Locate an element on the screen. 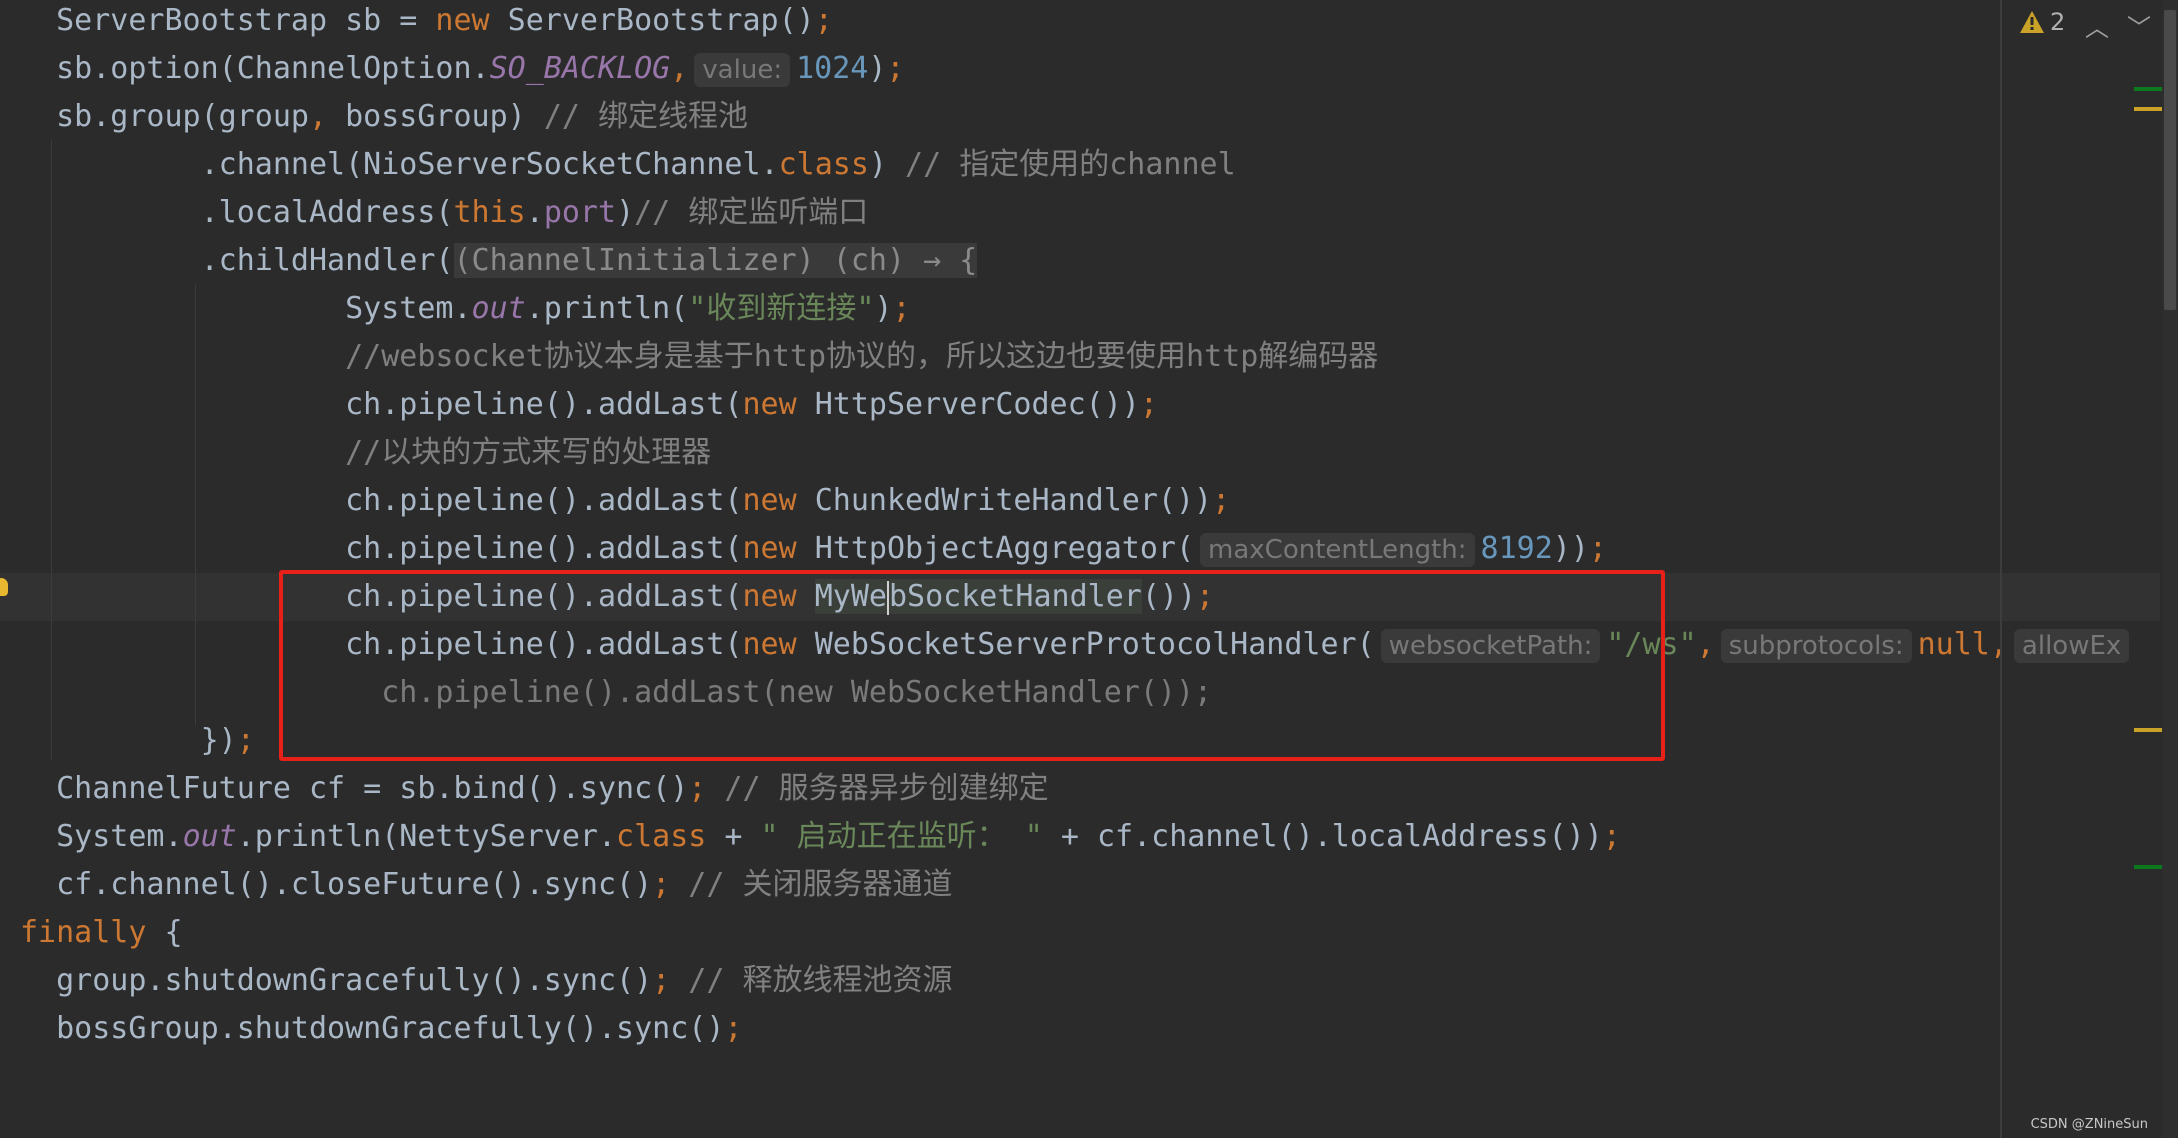 The width and height of the screenshot is (2178, 1138). code-token: .println( is located at coordinates (607, 308).